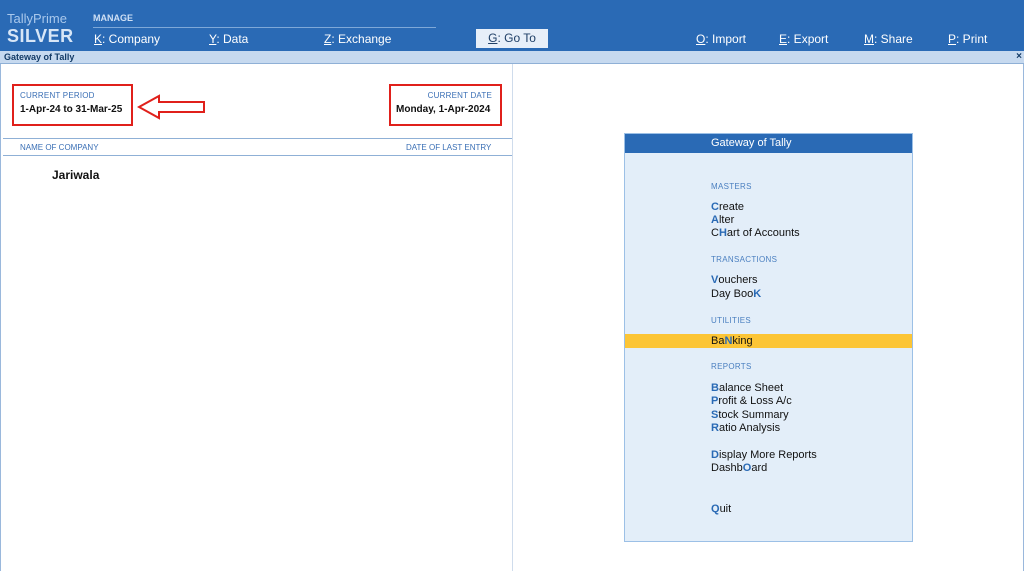 The height and width of the screenshot is (571, 1024). I want to click on menu-exchange: Z: Exchange, so click(357, 39).